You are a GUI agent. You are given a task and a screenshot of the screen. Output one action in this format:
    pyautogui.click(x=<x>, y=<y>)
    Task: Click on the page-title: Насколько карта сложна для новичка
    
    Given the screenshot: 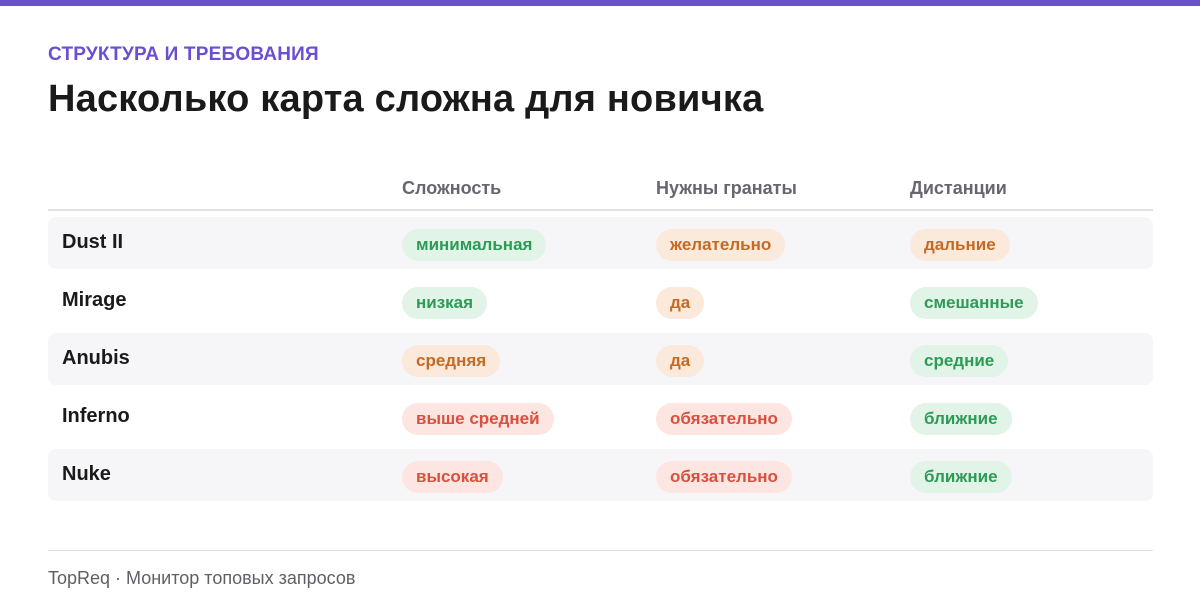 What is the action you would take?
    pyautogui.click(x=406, y=99)
    